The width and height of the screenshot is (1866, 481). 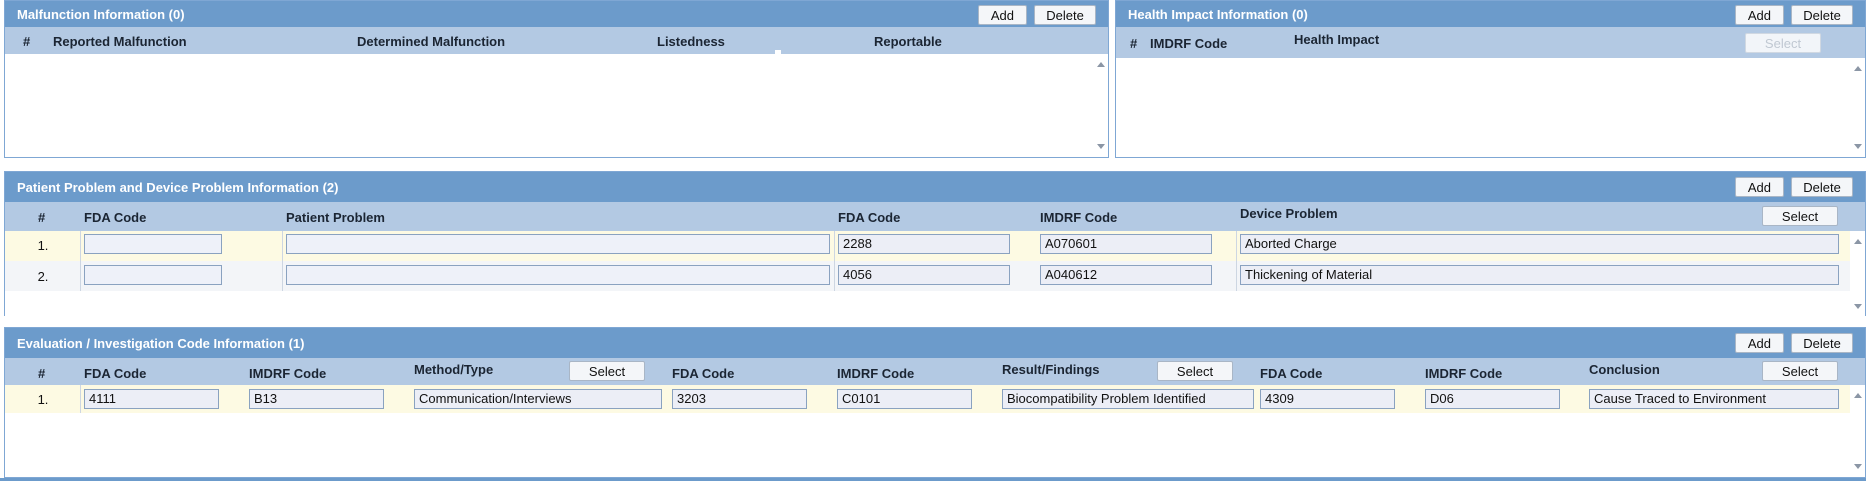 I want to click on col-listedness: Listedness, so click(x=691, y=41).